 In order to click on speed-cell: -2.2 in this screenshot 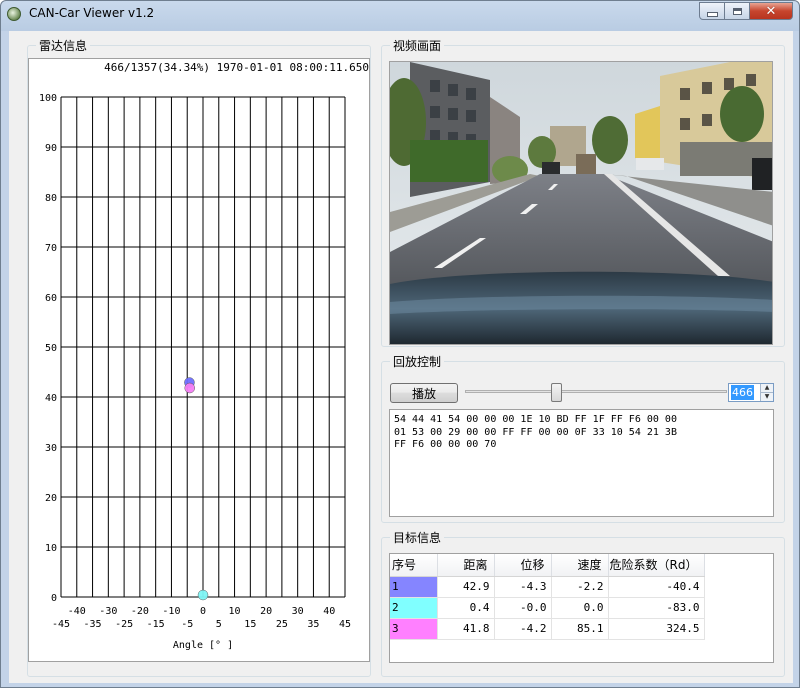, I will do `click(580, 587)`.